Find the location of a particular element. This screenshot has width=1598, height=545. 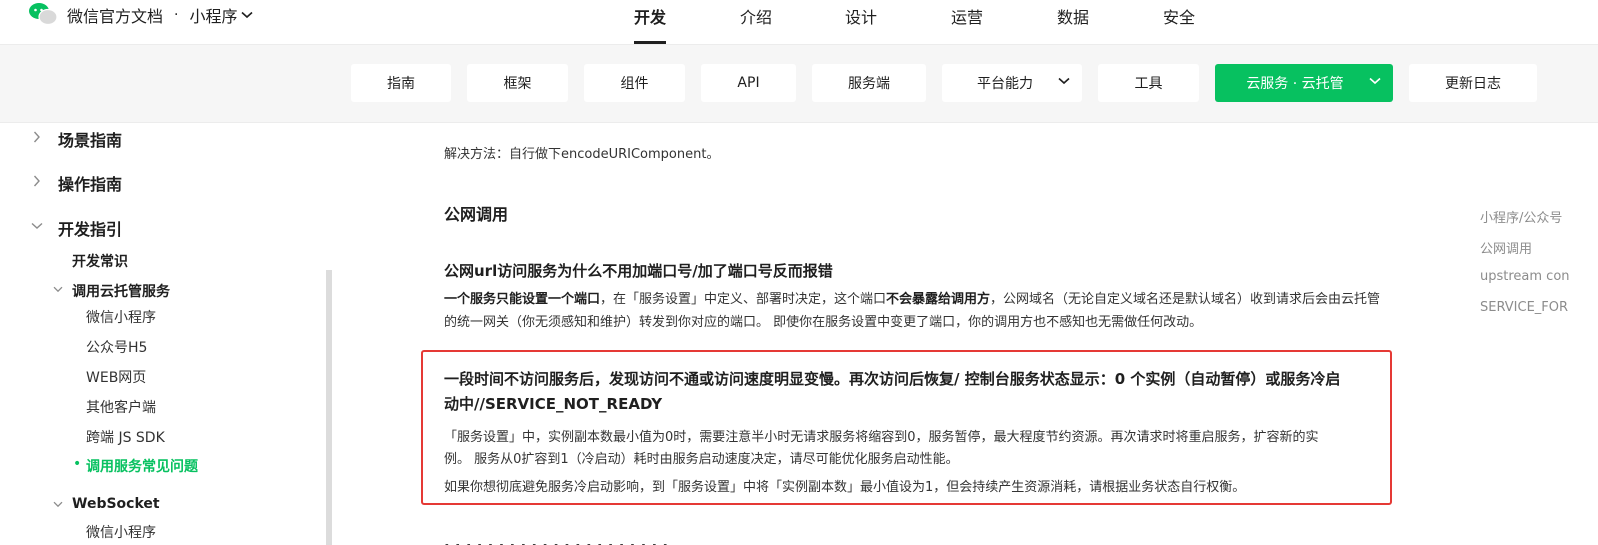

toc-item-upstream: upstream con is located at coordinates (1525, 276).